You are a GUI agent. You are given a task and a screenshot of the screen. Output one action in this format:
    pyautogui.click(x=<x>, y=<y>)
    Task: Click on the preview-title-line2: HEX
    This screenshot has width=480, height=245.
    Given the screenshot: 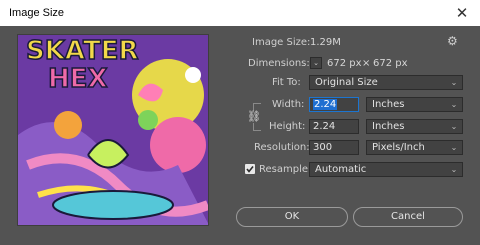 What is the action you would take?
    pyautogui.click(x=78, y=79)
    